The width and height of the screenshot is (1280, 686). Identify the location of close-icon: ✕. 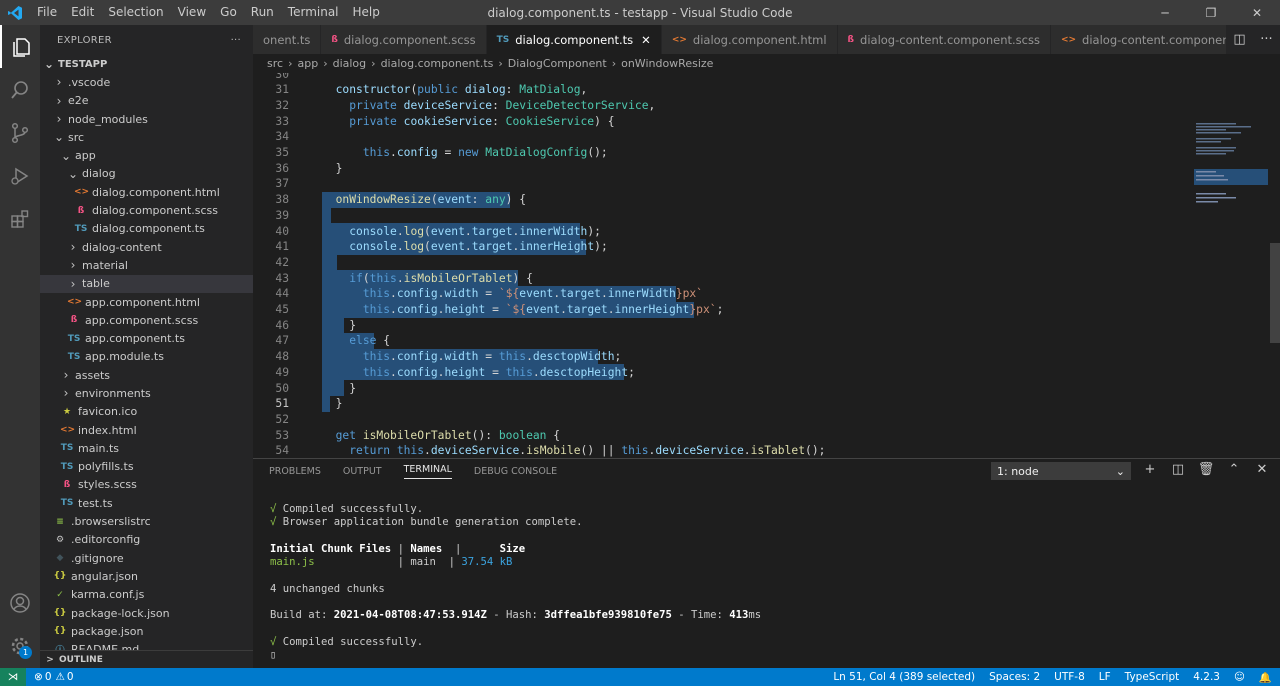
(1257, 12).